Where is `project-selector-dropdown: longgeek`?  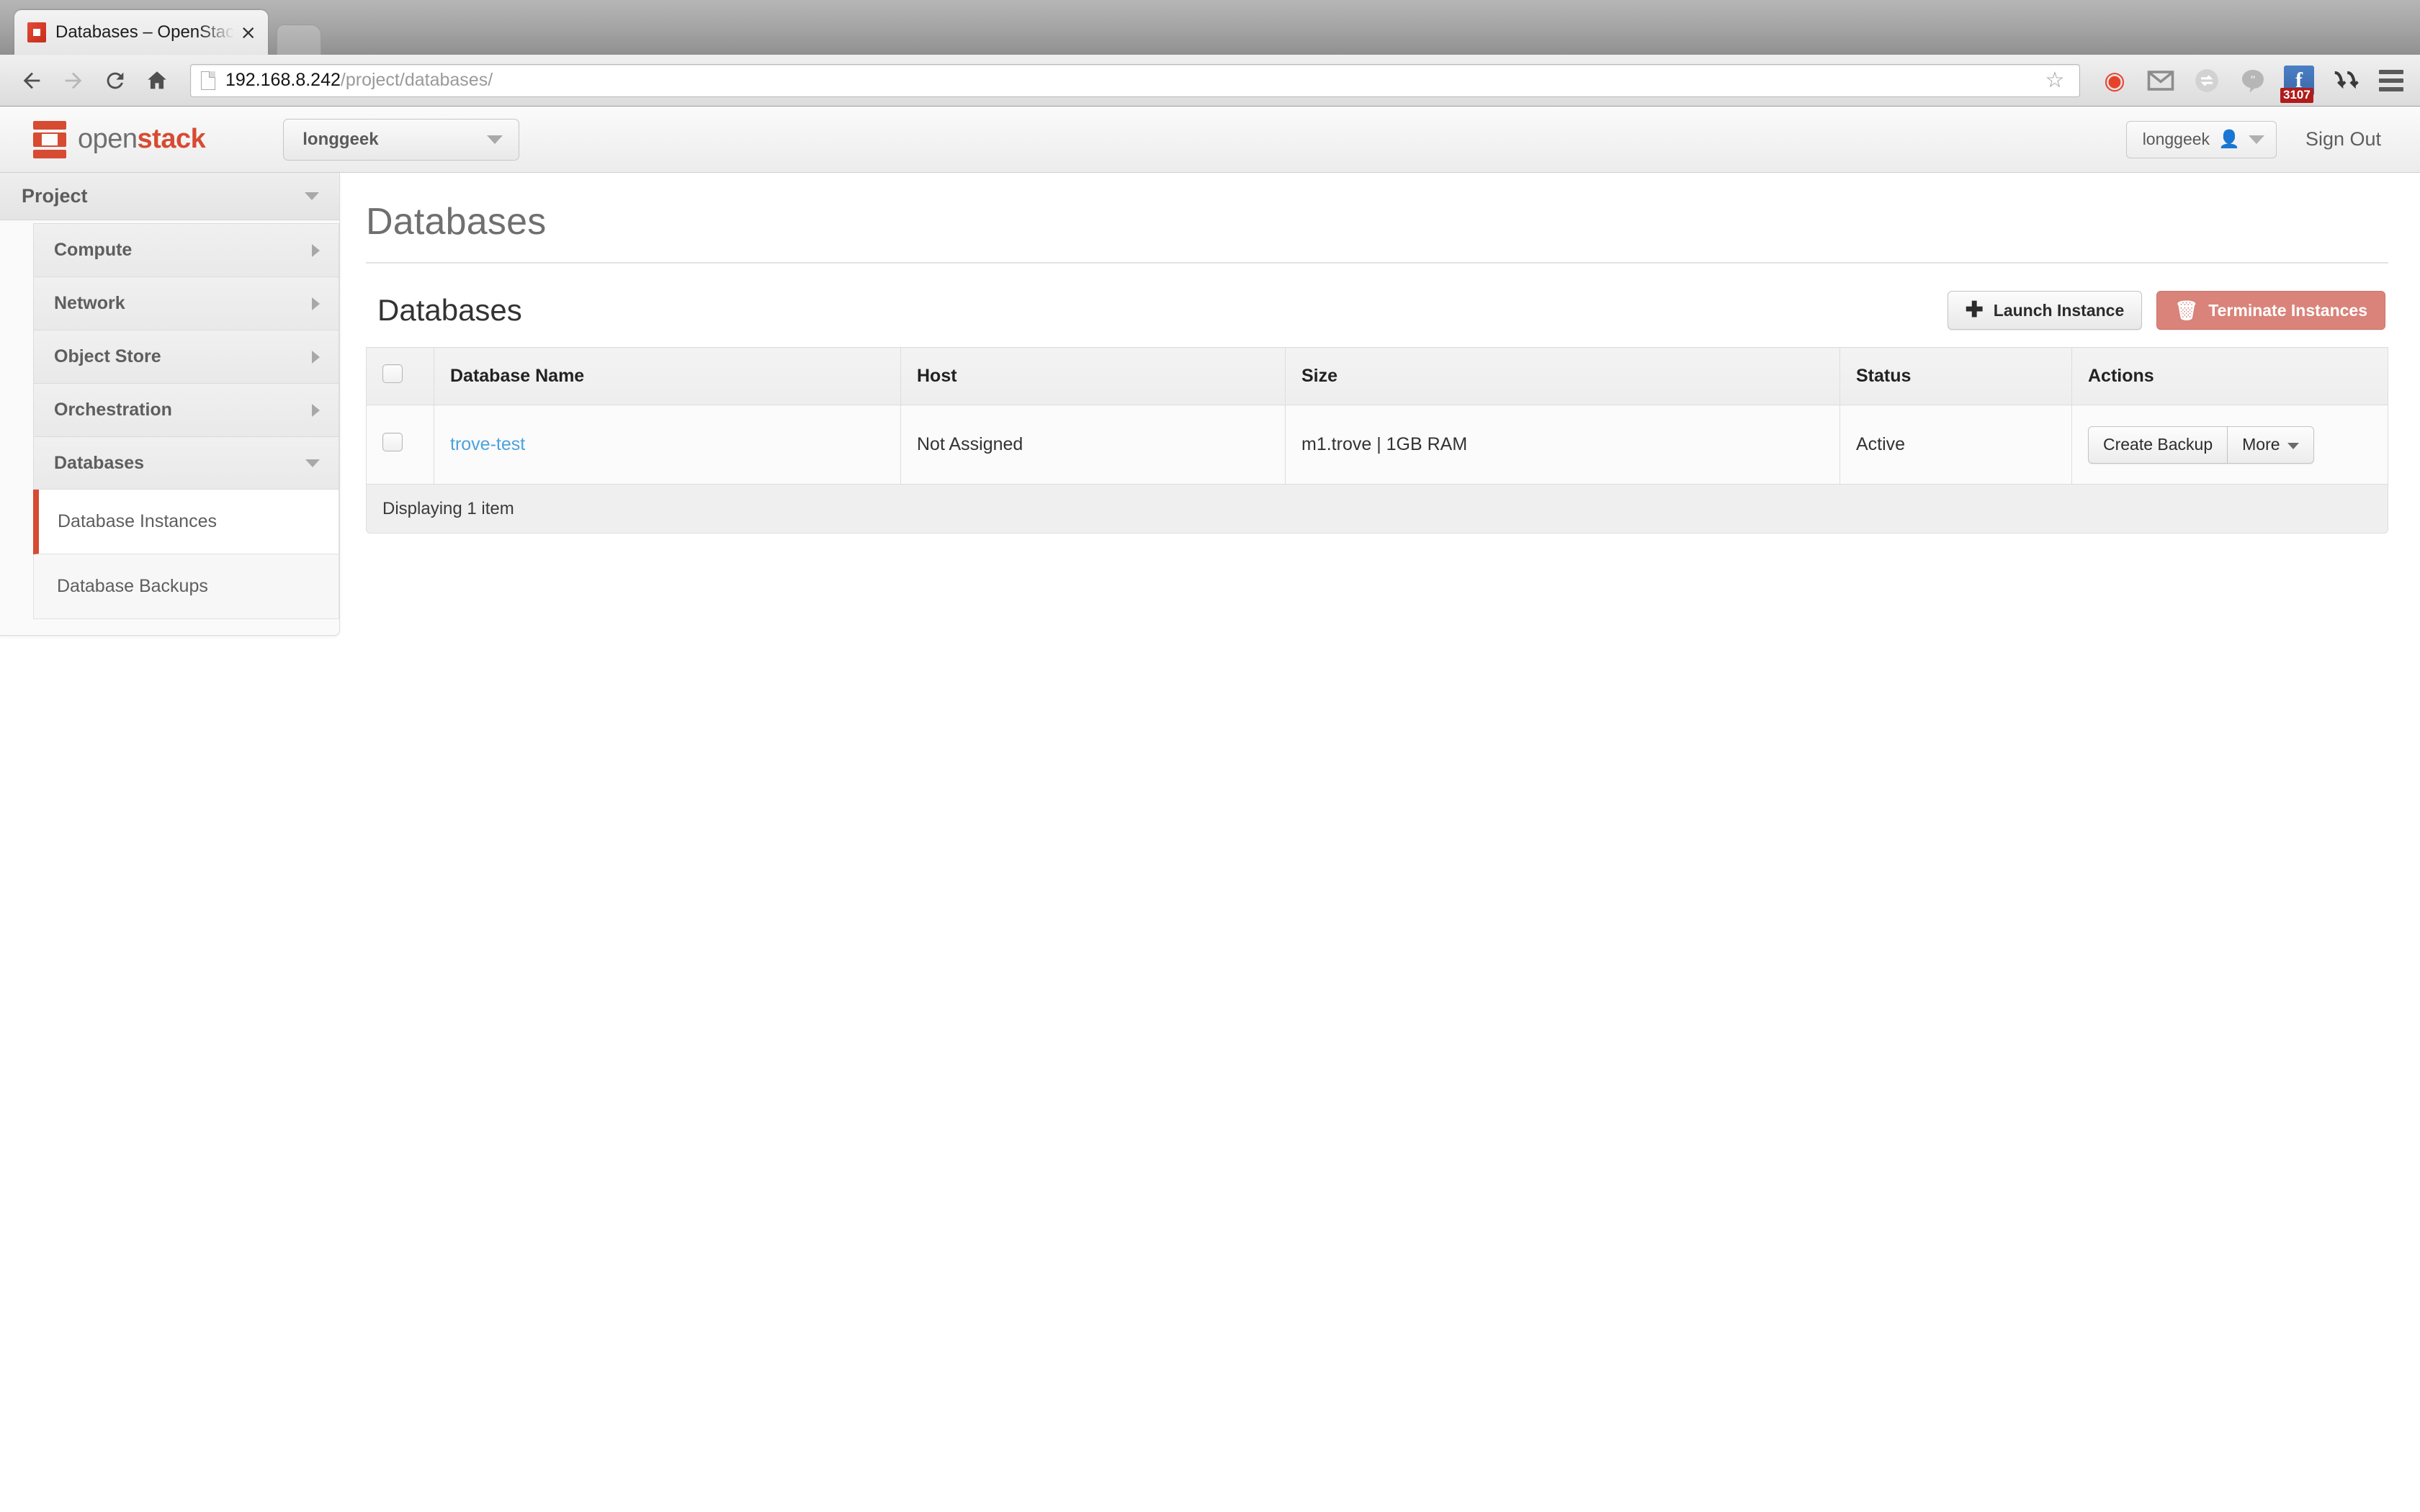 project-selector-dropdown: longgeek is located at coordinates (401, 139).